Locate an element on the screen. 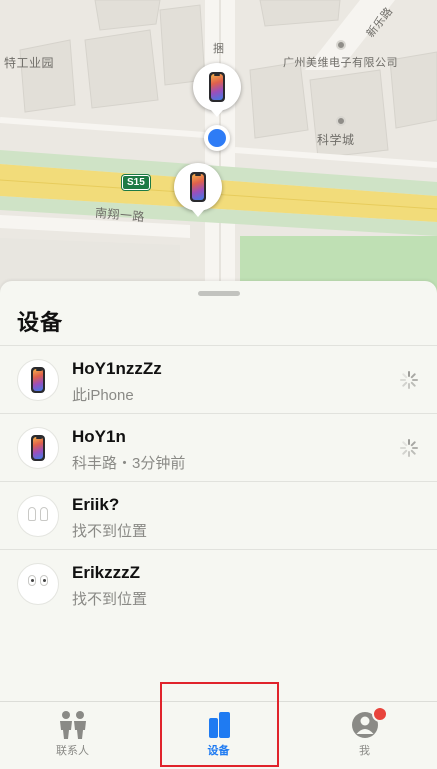  device-pin-hoy1nzzzz is located at coordinates (217, 90).